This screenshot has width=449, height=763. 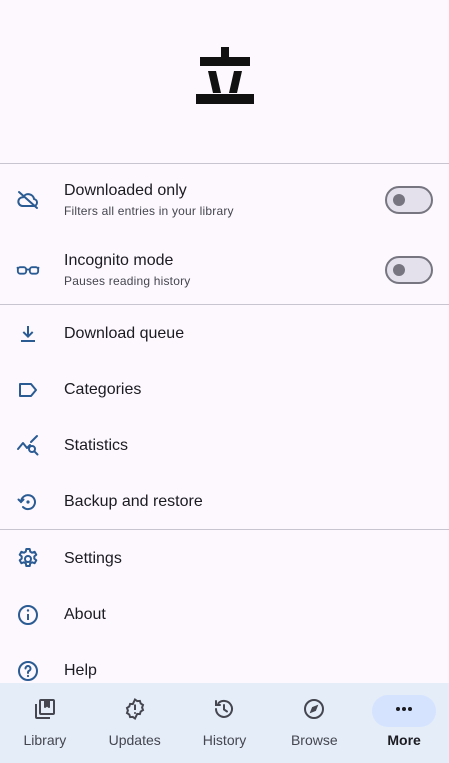 I want to click on nav-label: History, so click(x=224, y=740).